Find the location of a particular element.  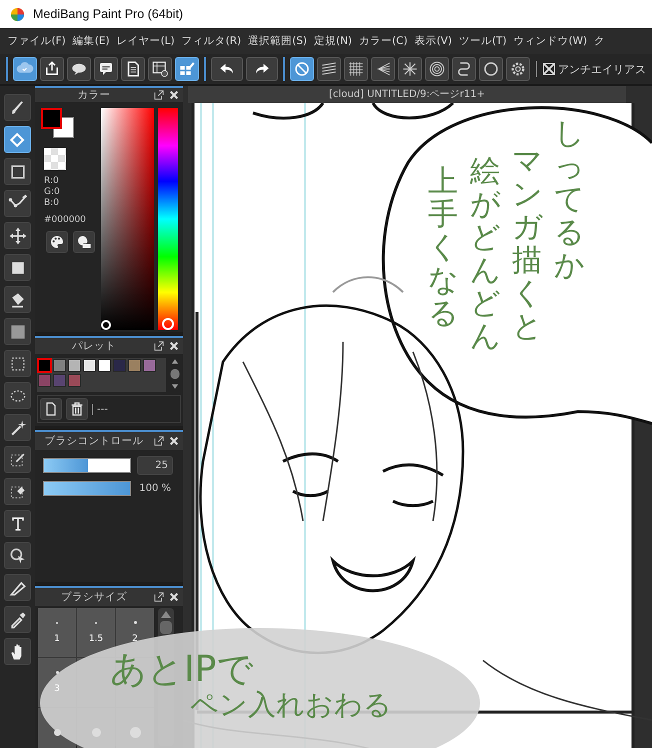

gradient-tool-button is located at coordinates (17, 331).